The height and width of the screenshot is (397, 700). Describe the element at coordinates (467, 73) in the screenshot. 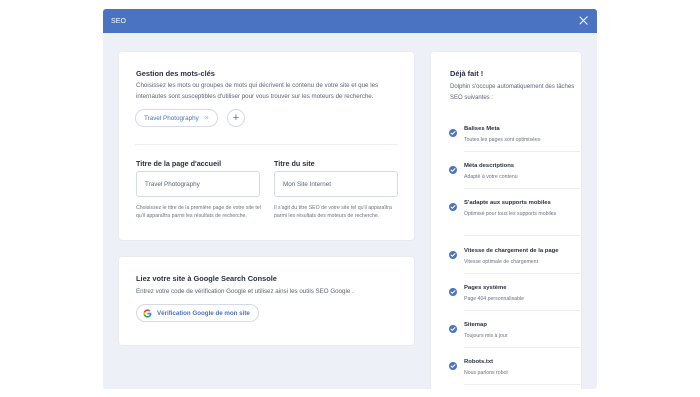

I see `already-done-title: Déjà fait !` at that location.